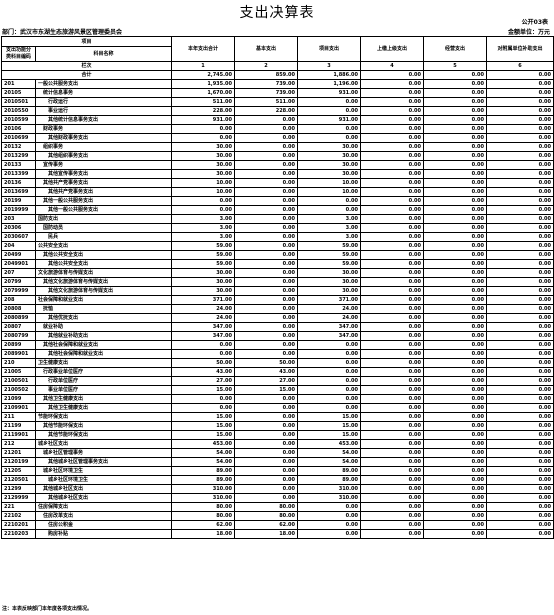 Image resolution: width=554 pixels, height=615 pixels. I want to click on row-code: 20808, so click(18, 309).